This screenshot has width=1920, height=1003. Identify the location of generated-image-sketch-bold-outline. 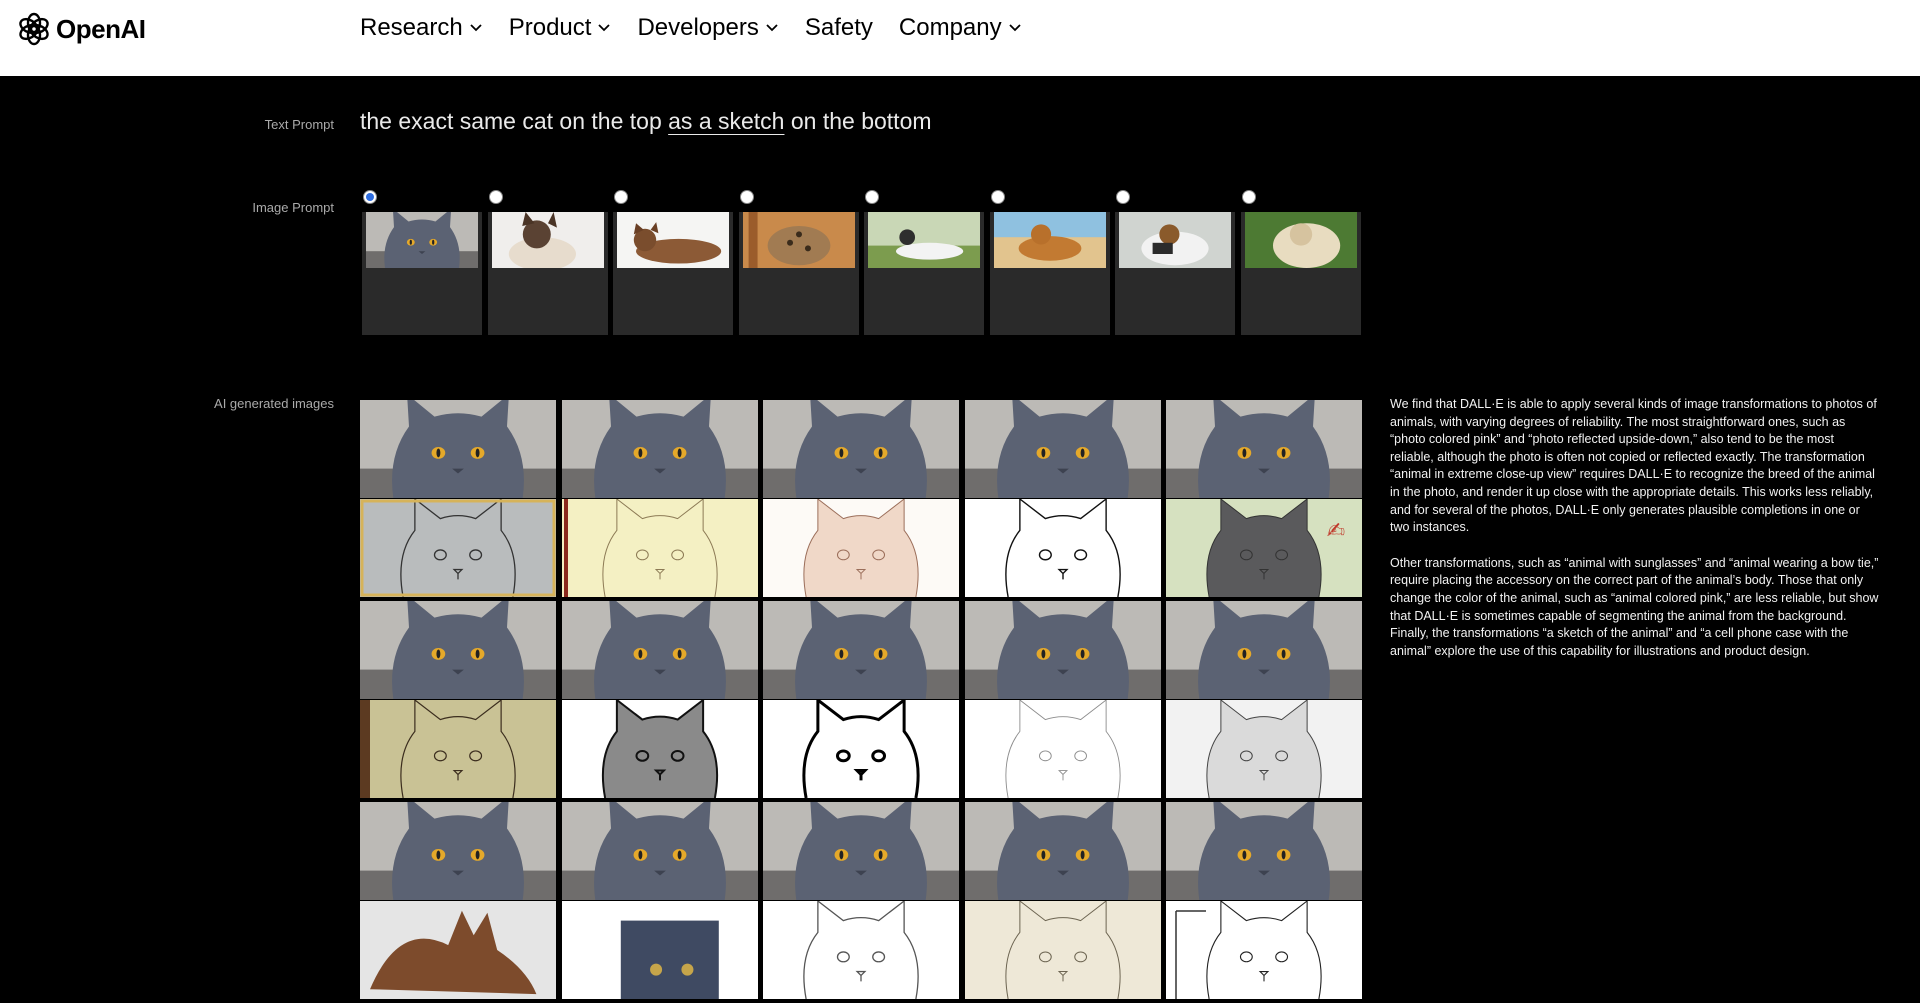
(861, 749).